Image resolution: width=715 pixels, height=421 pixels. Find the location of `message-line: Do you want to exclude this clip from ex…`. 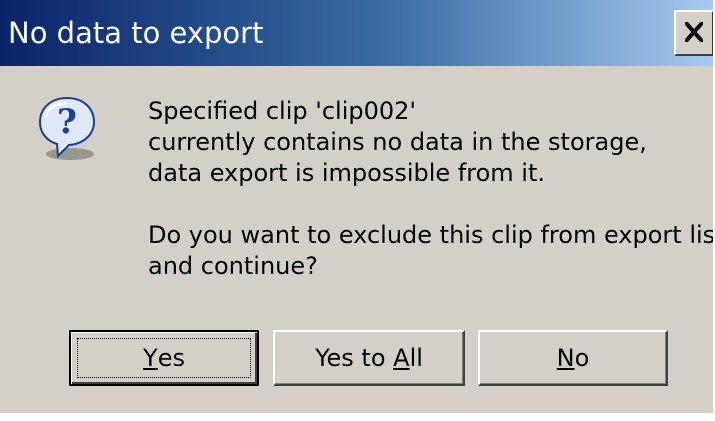

message-line: Do you want to exclude this clip from ex… is located at coordinates (431, 235).